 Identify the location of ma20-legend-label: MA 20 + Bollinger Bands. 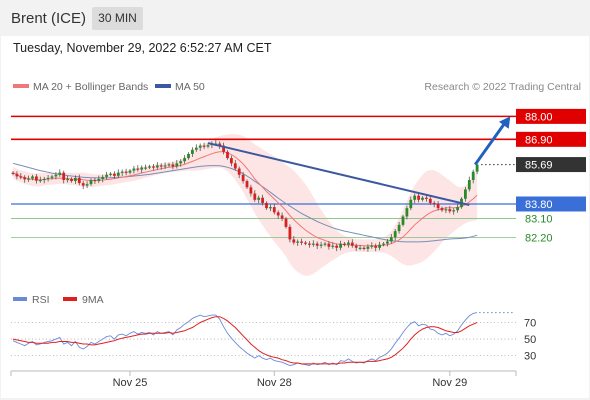
(90, 87).